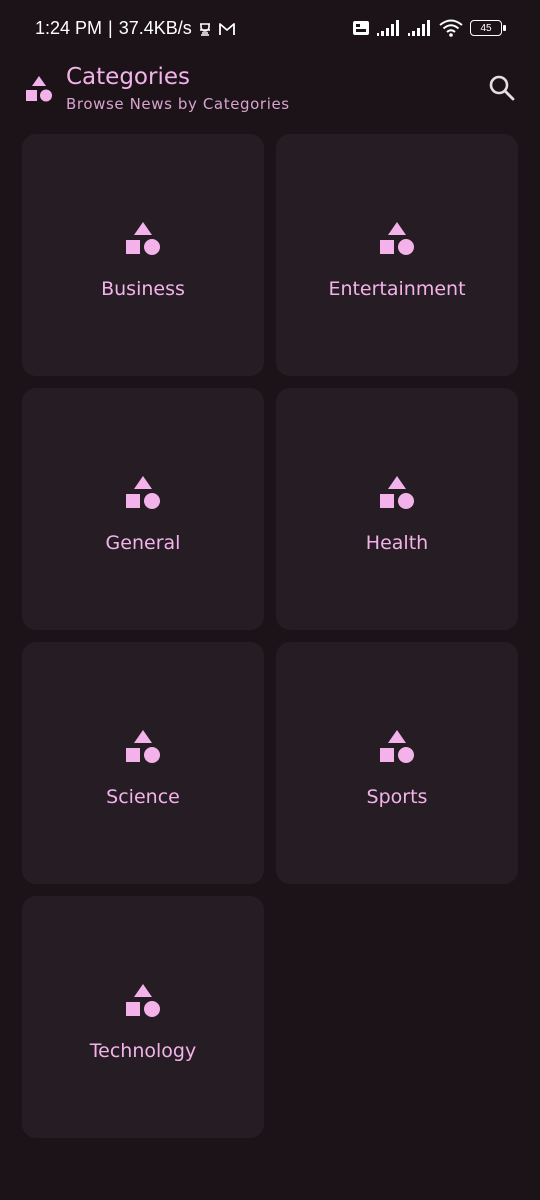  I want to click on app-header: Categories Browse News by Categories, so click(270, 93).